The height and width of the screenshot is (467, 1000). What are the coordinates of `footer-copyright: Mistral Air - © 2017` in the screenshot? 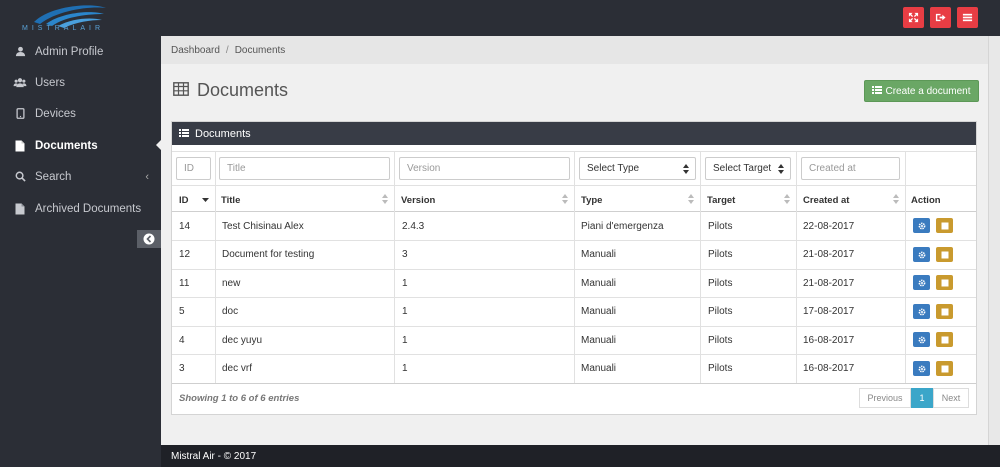 It's located at (214, 456).